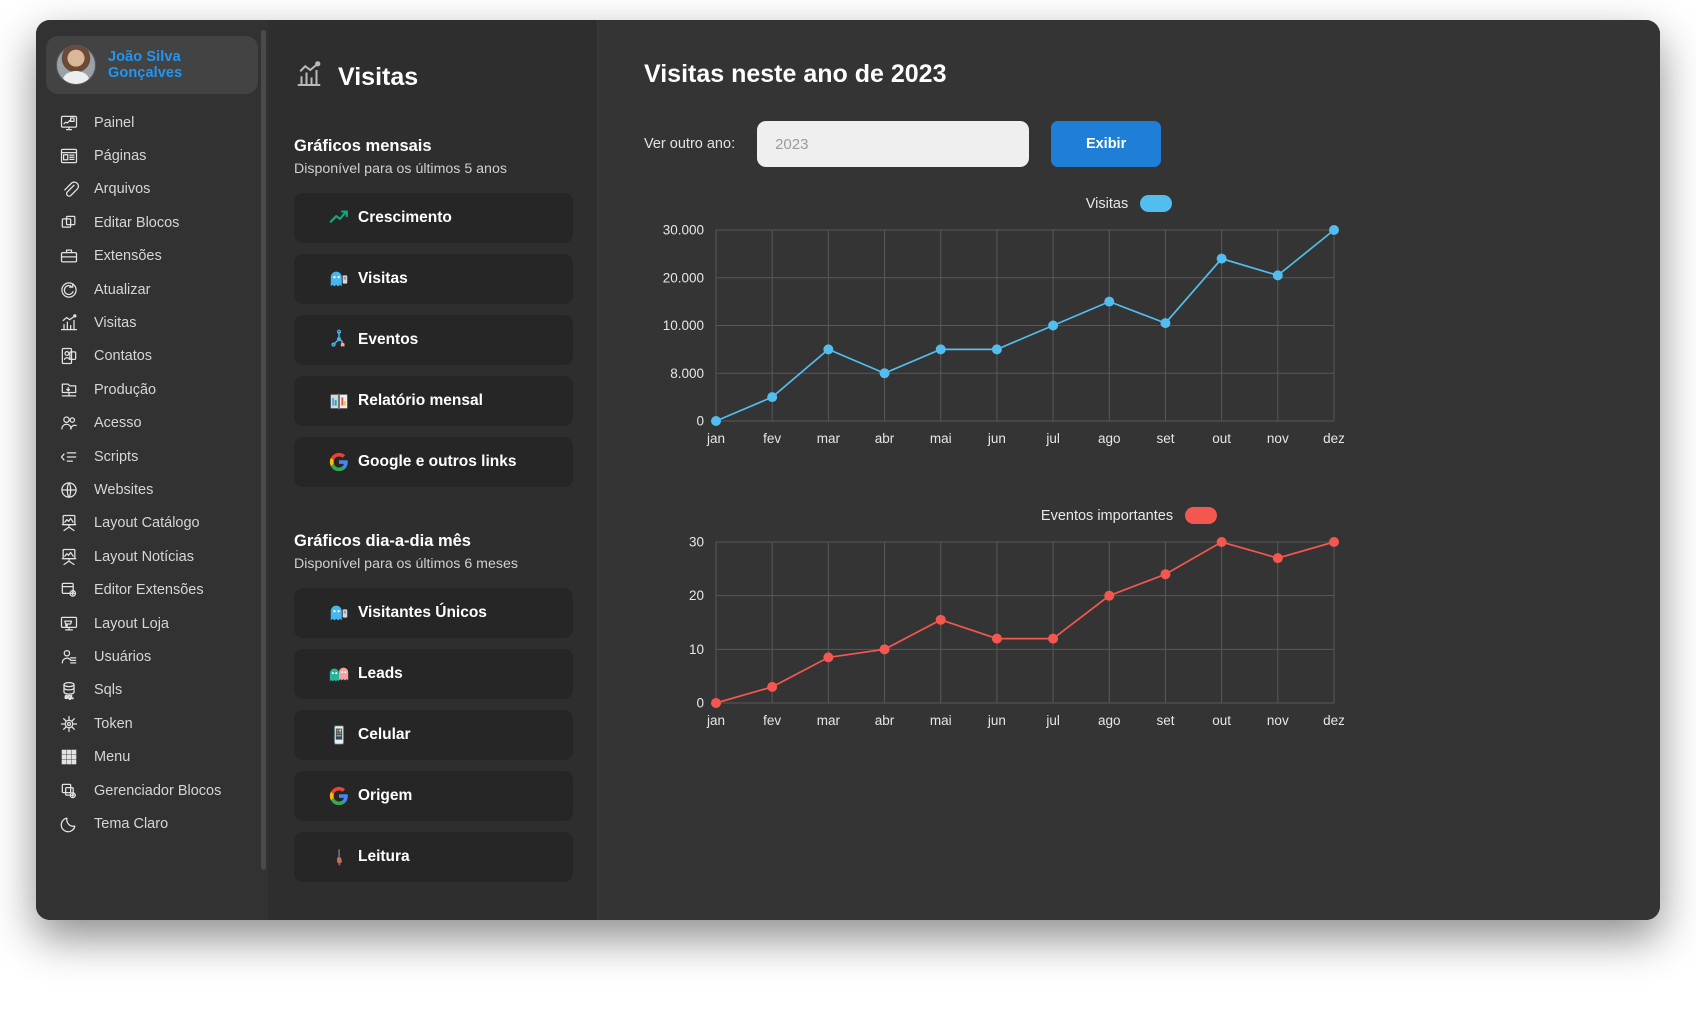 This screenshot has height=1036, width=1696. I want to click on users-icon, so click(69, 423).